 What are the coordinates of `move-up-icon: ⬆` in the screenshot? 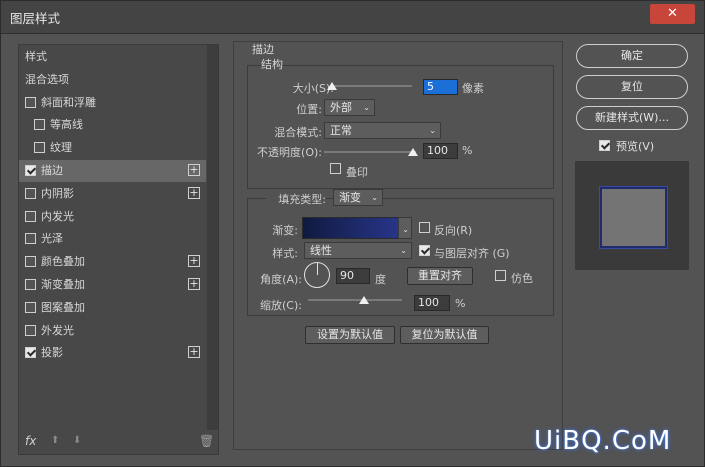 It's located at (55, 440).